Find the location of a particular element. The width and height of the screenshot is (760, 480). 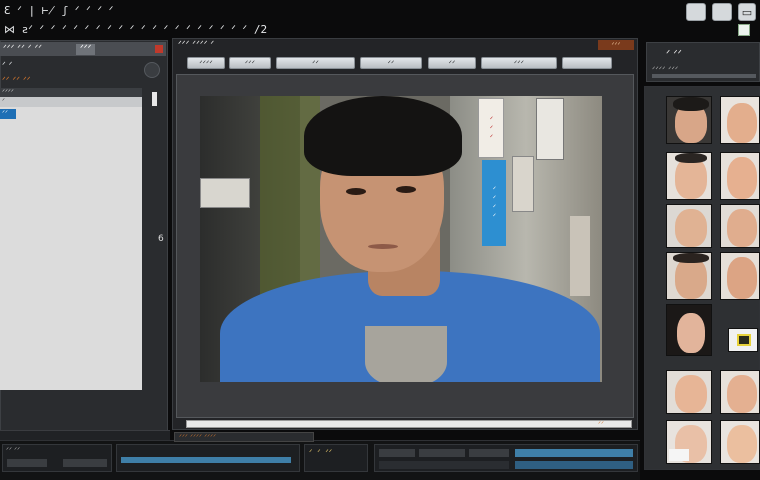

left-panel-close-icon is located at coordinates (159, 49).